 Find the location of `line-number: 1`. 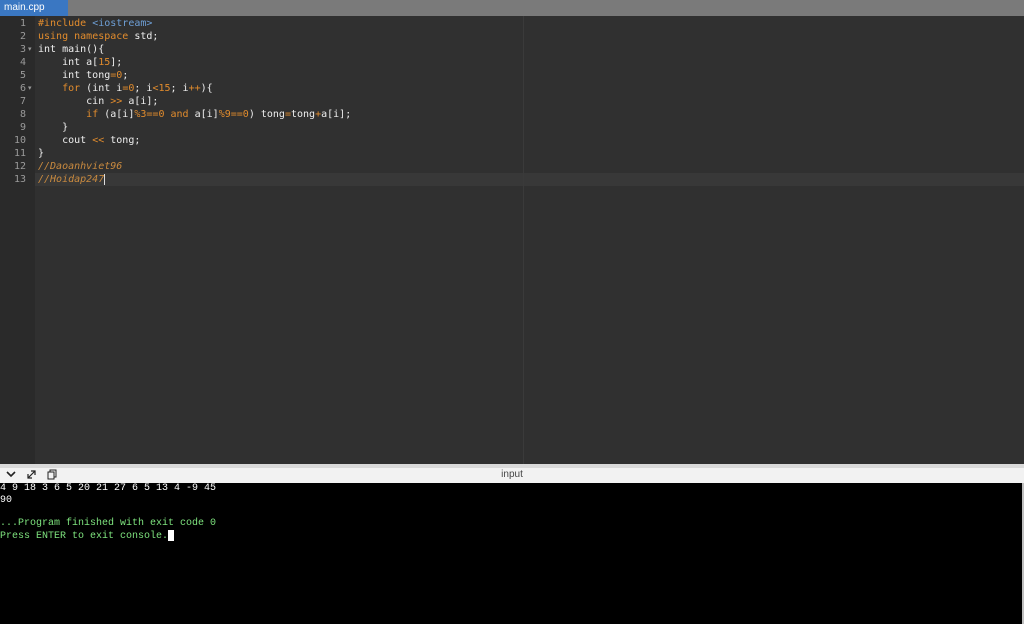

line-number: 1 is located at coordinates (22, 23).